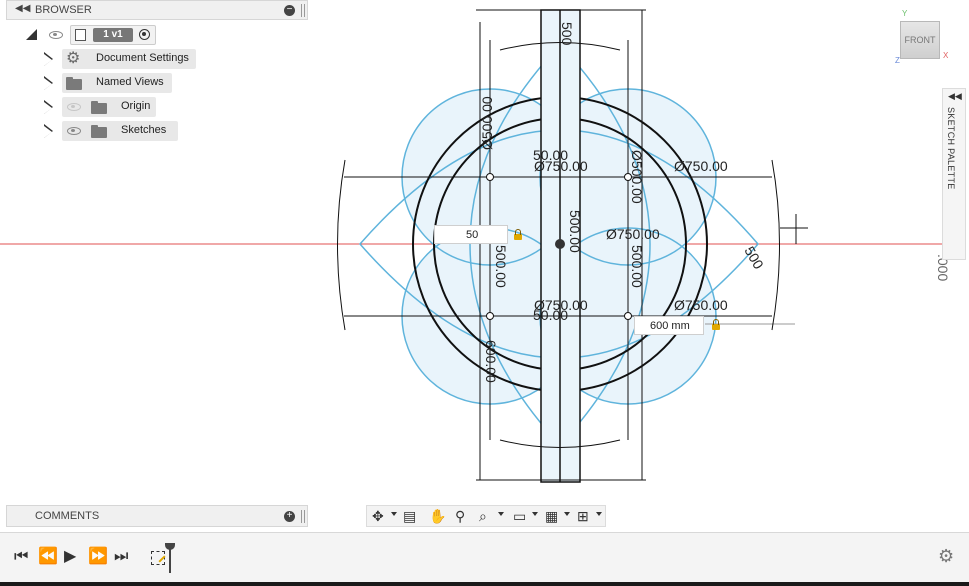 Image resolution: width=969 pixels, height=586 pixels. I want to click on navigation-toolbar: ✥ ▤ ✋ ⚲ ⌕ ▭ ▦ ⊞, so click(486, 516).